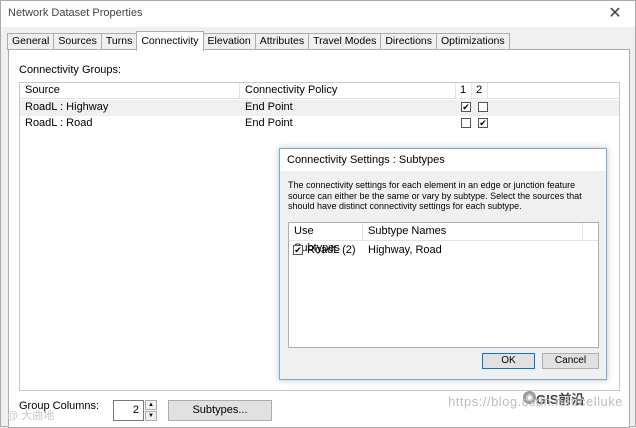  I want to click on tab-connectivity: Connectivity, so click(170, 41).